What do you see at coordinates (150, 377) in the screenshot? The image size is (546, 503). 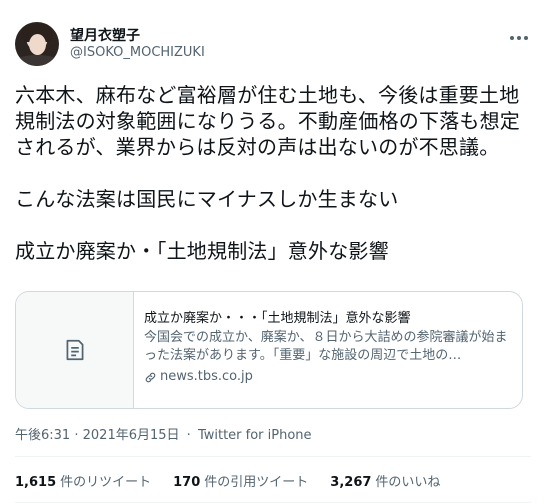 I see `link-icon` at bounding box center [150, 377].